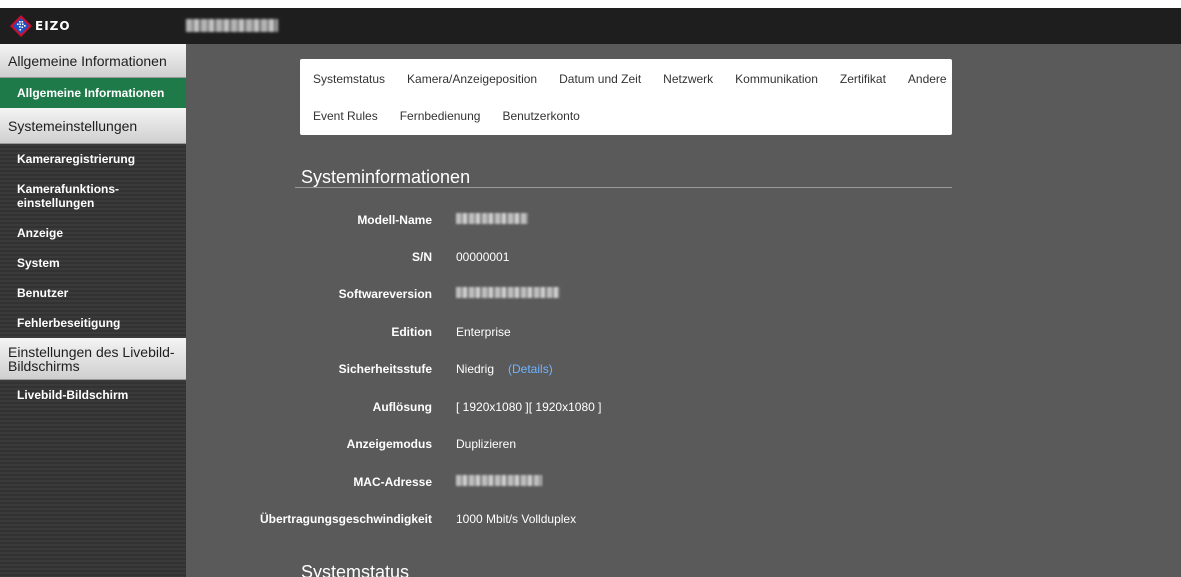 The width and height of the screenshot is (1181, 577). What do you see at coordinates (688, 79) in the screenshot?
I see `tab-network: Netzwerk` at bounding box center [688, 79].